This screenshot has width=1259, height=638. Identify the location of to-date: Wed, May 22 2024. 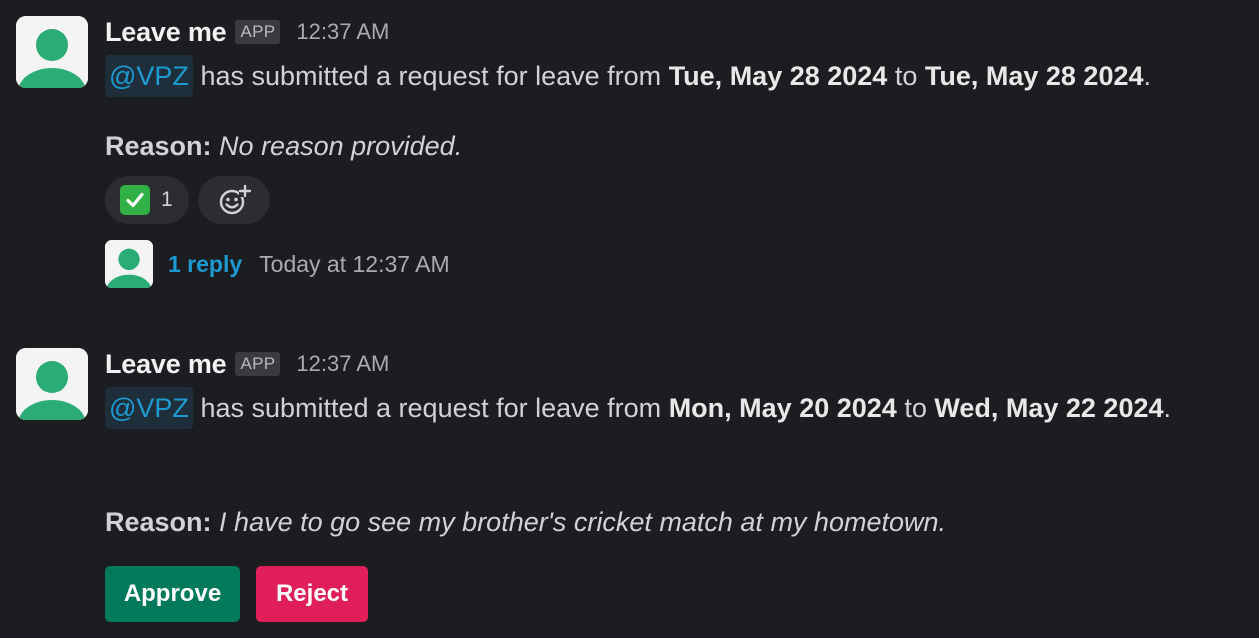
(1049, 408).